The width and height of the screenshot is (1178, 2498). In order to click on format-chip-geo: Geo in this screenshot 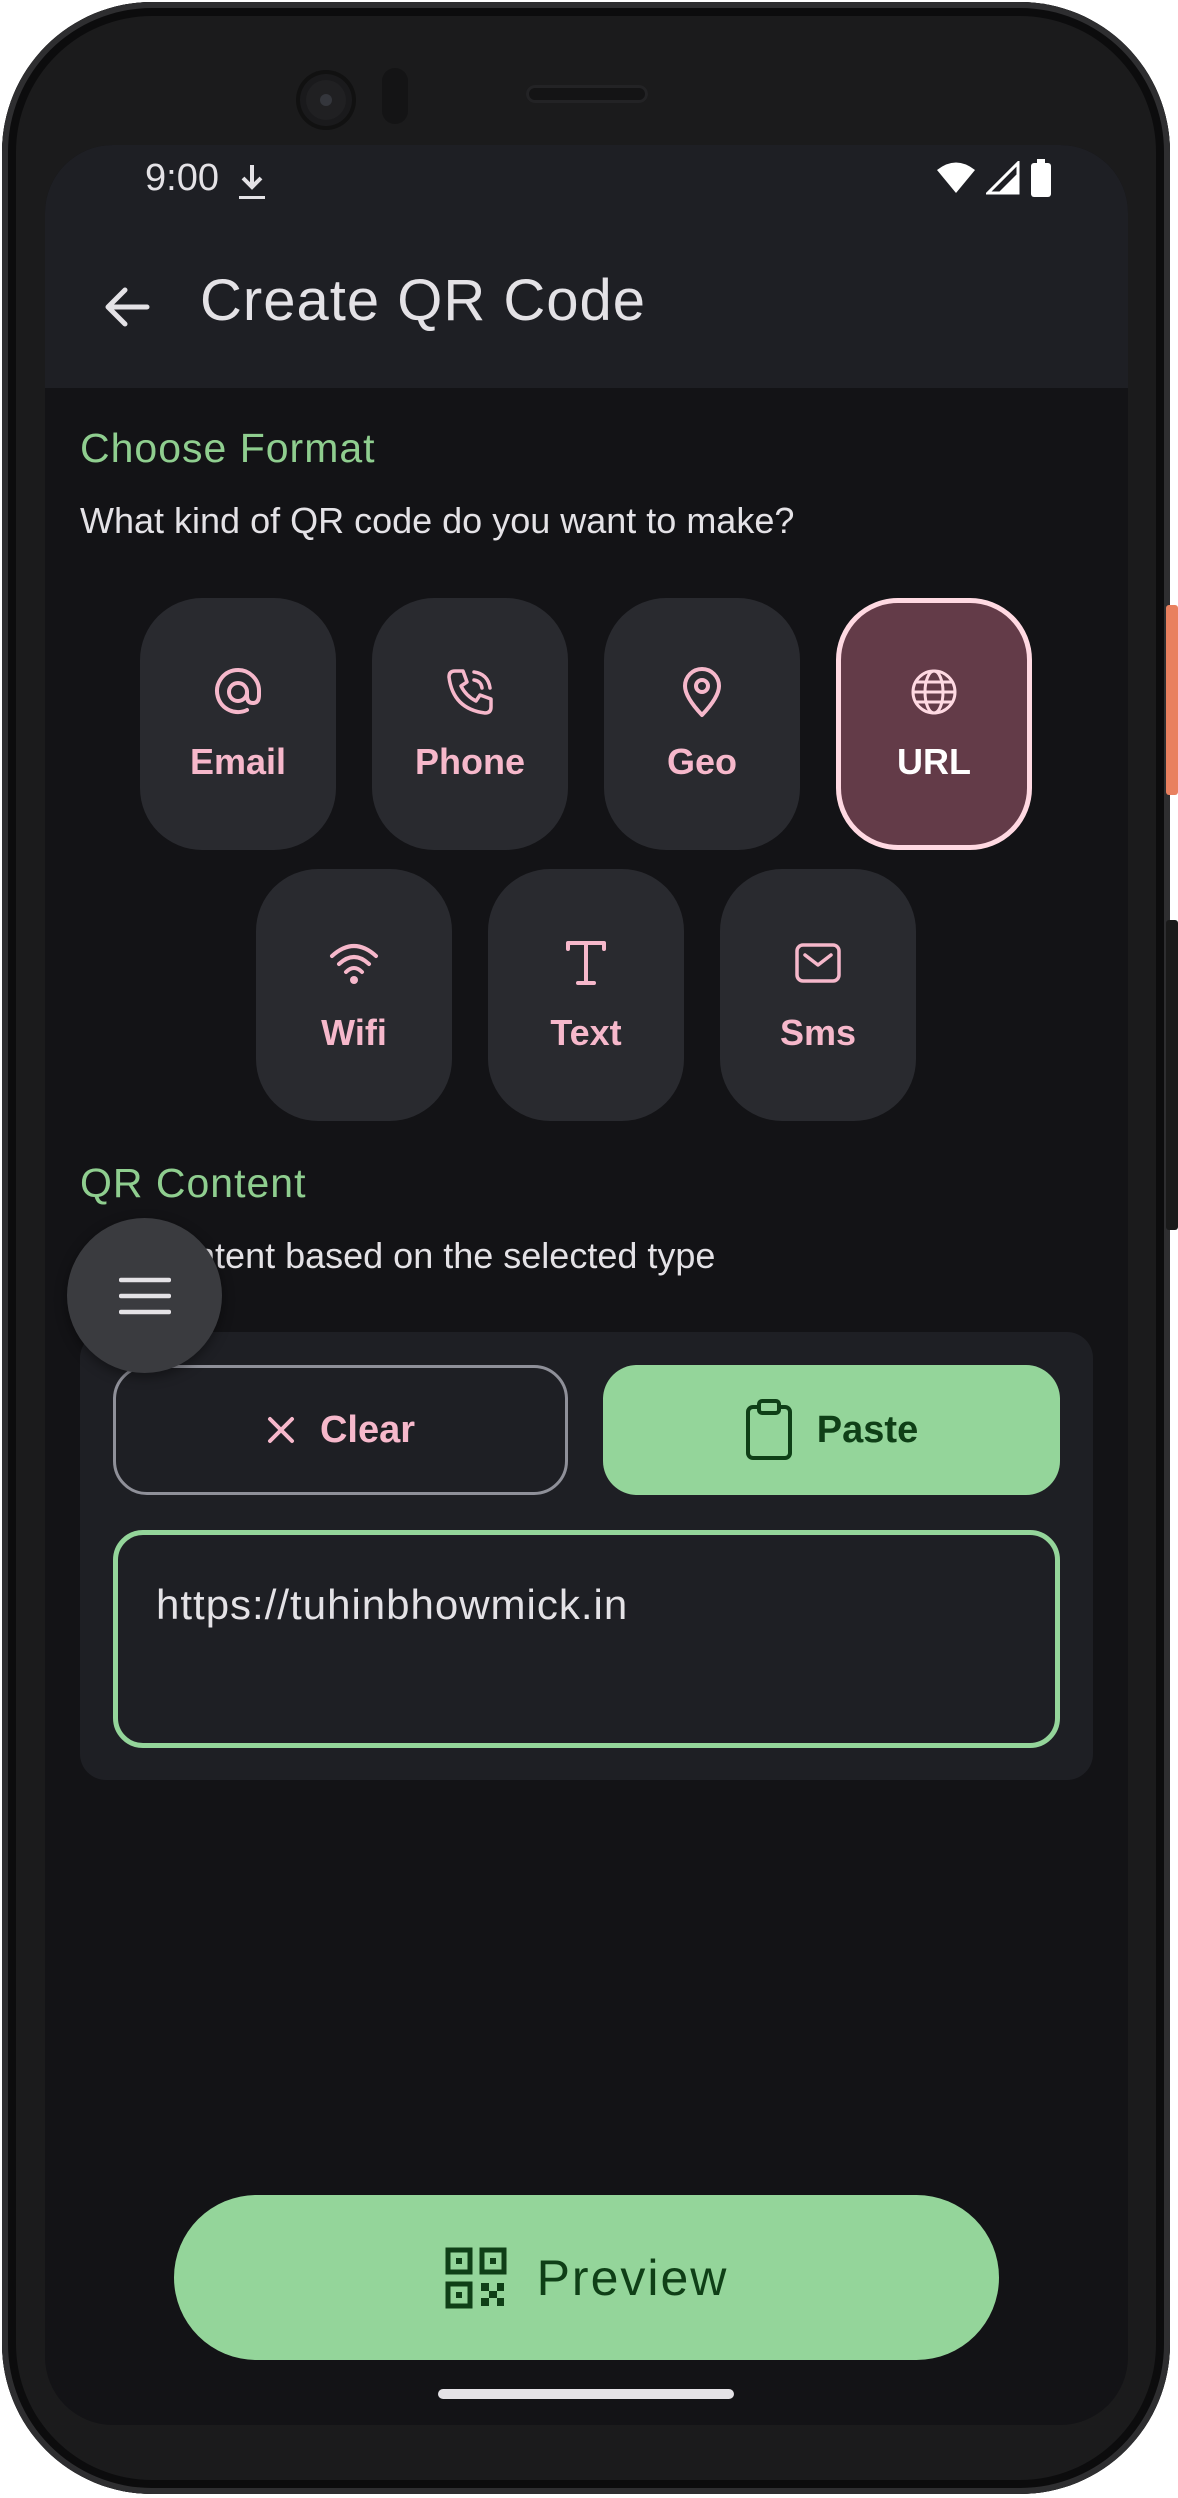, I will do `click(702, 724)`.